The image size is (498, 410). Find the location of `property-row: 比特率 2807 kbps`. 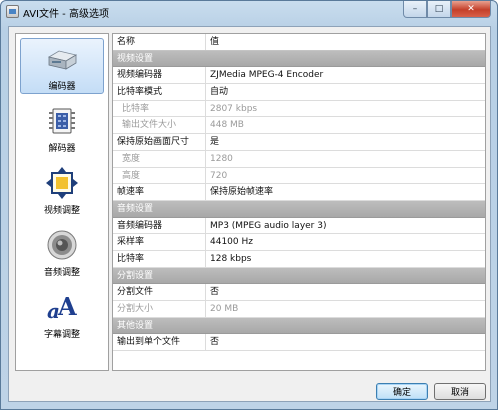

property-row: 比特率 2807 kbps is located at coordinates (299, 109).